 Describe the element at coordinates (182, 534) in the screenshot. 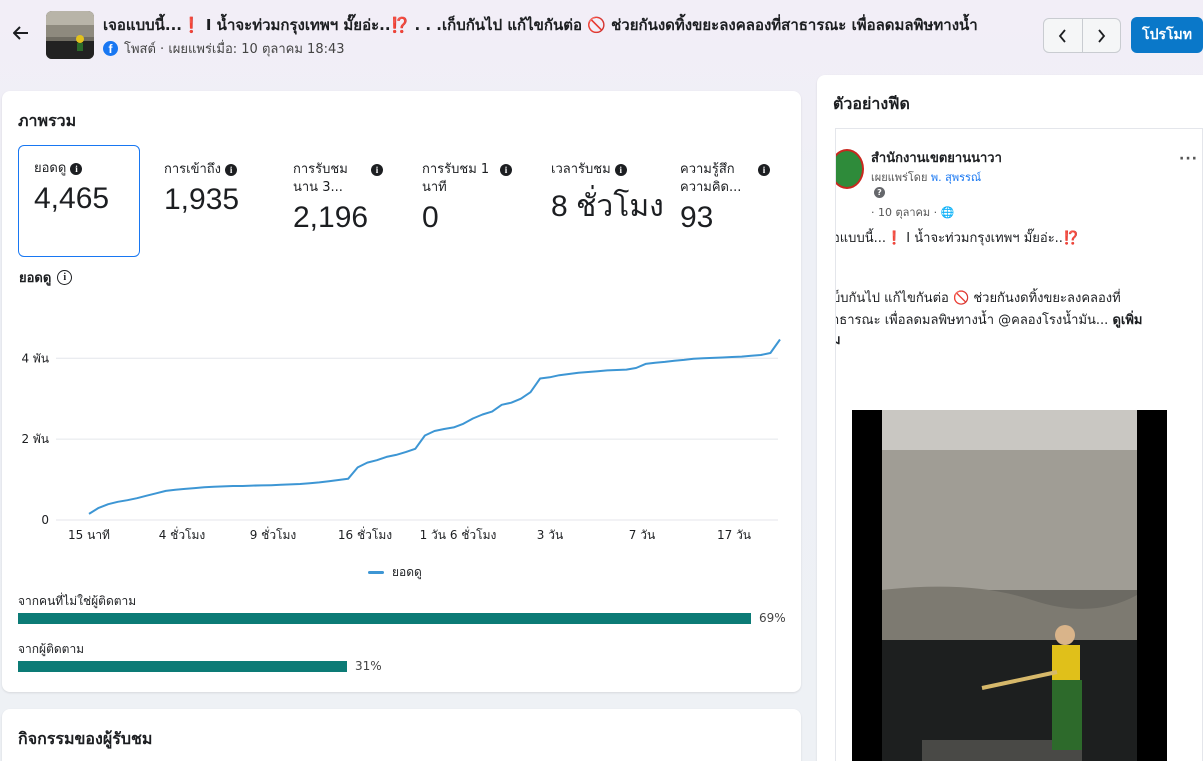

I see `x-tick-label: 4 ชั่วโมง` at that location.